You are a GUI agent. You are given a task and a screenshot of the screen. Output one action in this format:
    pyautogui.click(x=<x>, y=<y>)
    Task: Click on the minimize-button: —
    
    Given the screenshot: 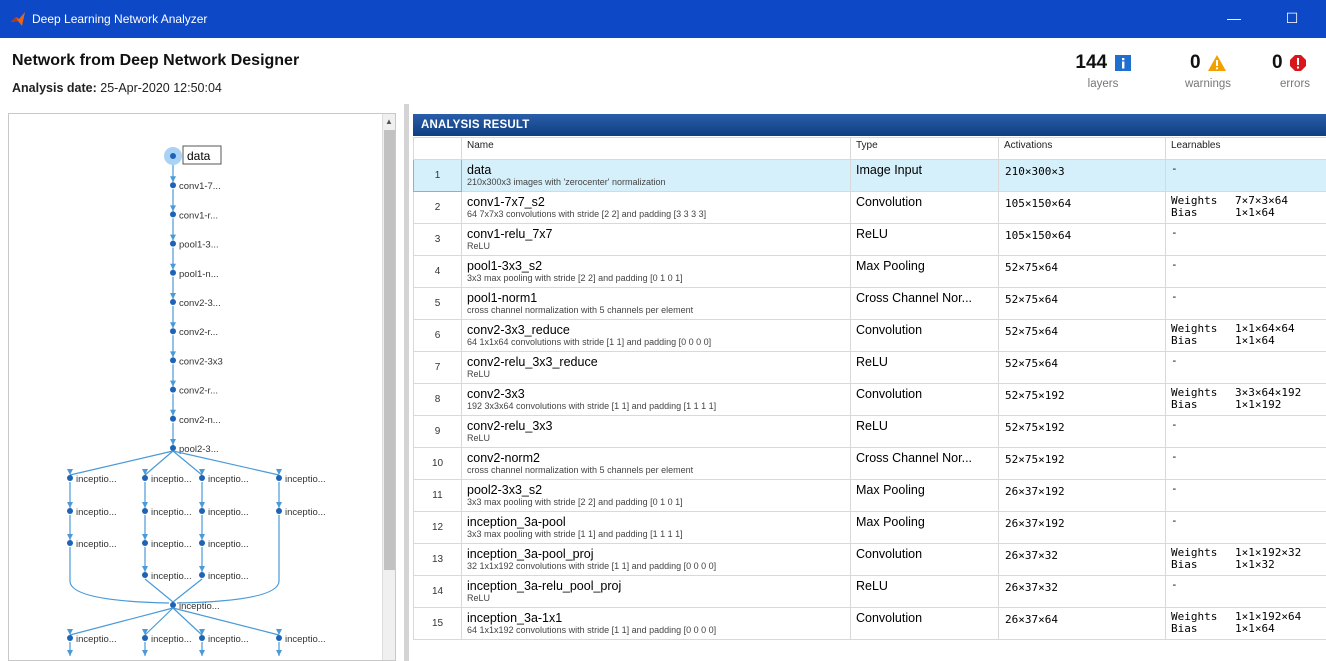 What is the action you would take?
    pyautogui.click(x=1234, y=18)
    